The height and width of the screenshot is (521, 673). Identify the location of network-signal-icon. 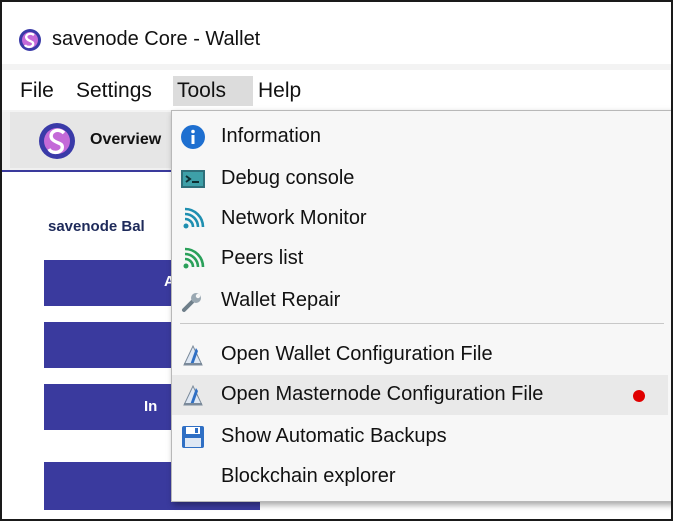
(194, 218).